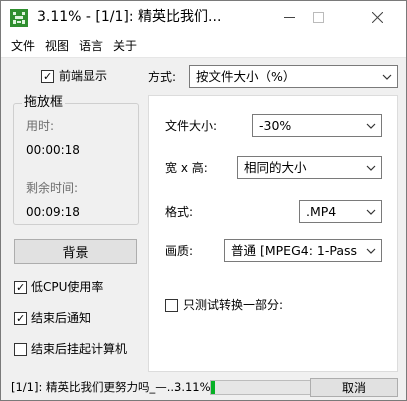  I want to click on status-bar: [1/1]: 精英比我们更努力吗_—... 3.11% 取消, so click(203, 387).